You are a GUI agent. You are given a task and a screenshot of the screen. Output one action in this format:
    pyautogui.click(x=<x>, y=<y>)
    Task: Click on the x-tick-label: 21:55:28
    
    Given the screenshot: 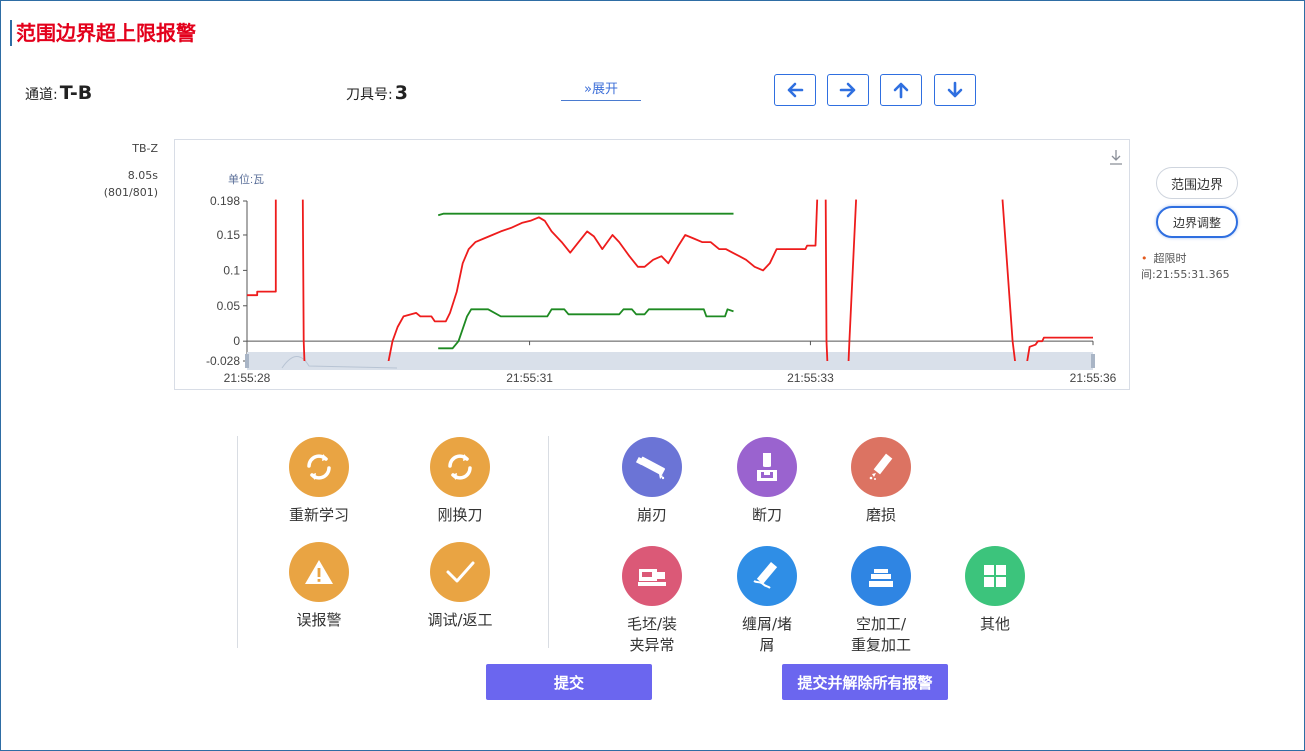 What is the action you would take?
    pyautogui.click(x=247, y=378)
    